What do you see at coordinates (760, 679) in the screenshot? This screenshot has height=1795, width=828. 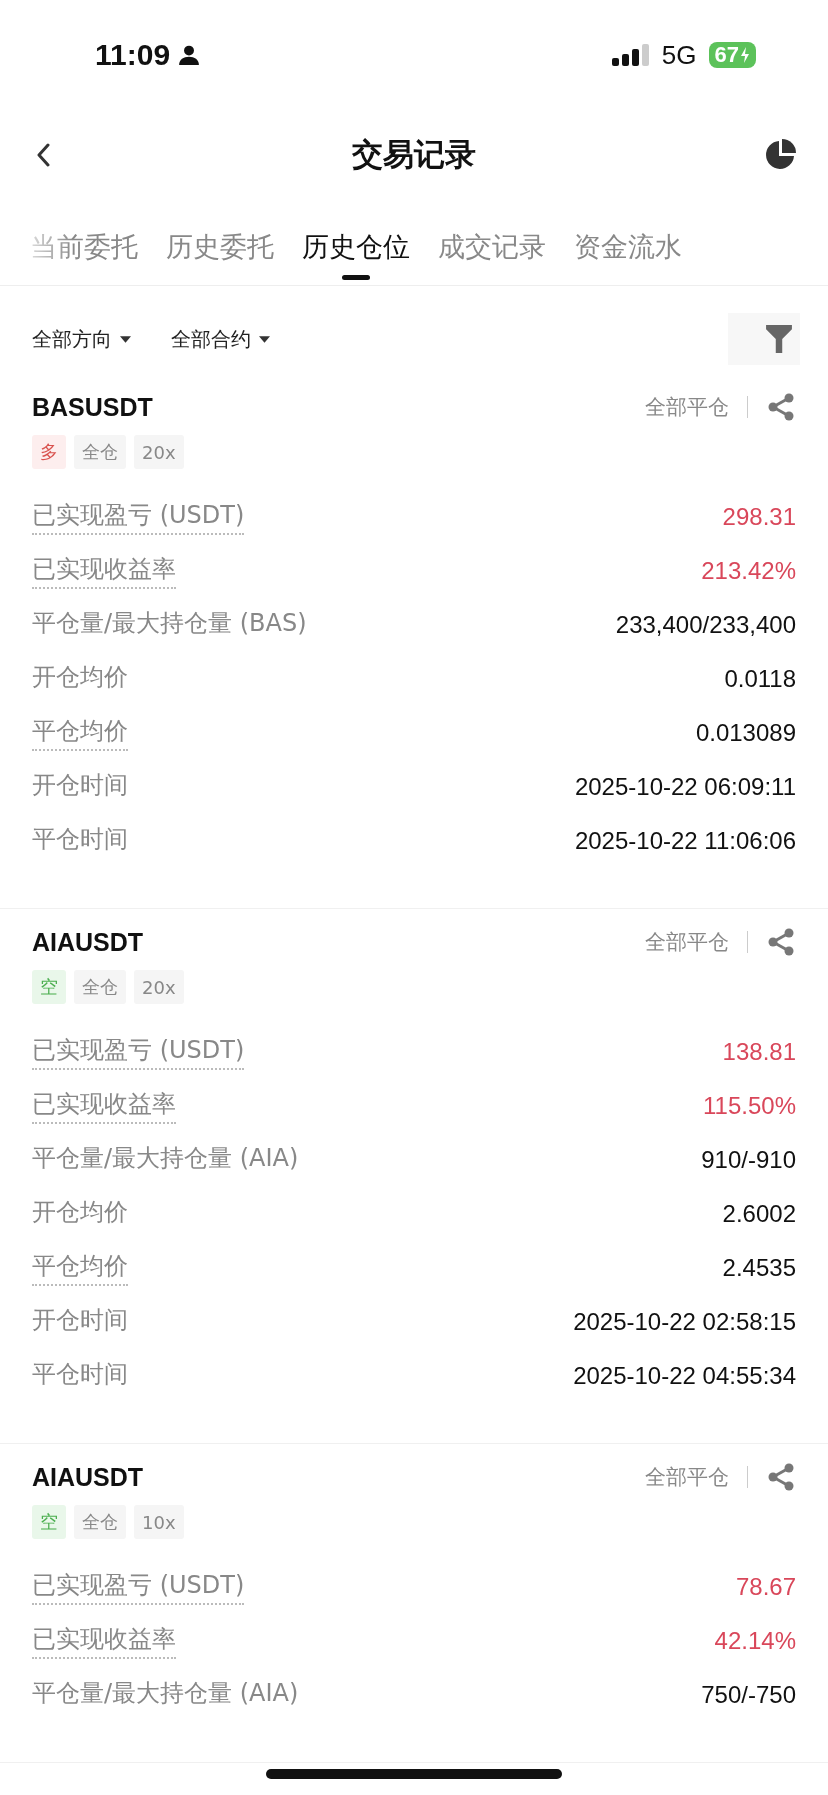 I see `field-value: 0.0118` at bounding box center [760, 679].